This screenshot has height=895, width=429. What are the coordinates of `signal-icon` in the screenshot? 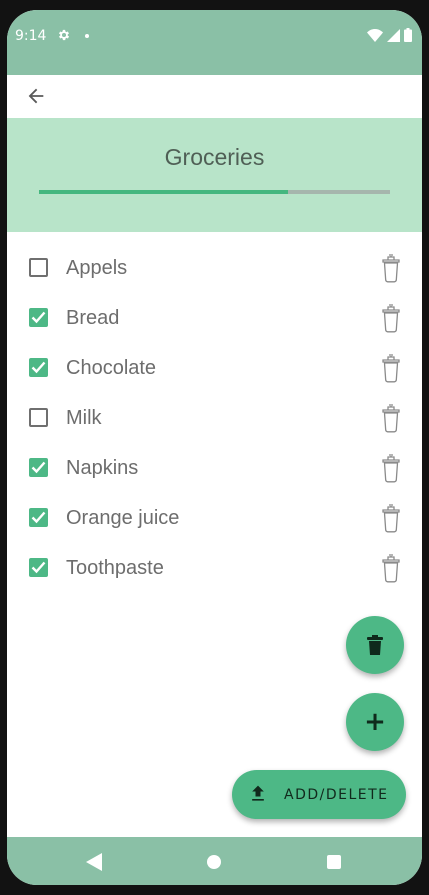 It's located at (393, 35).